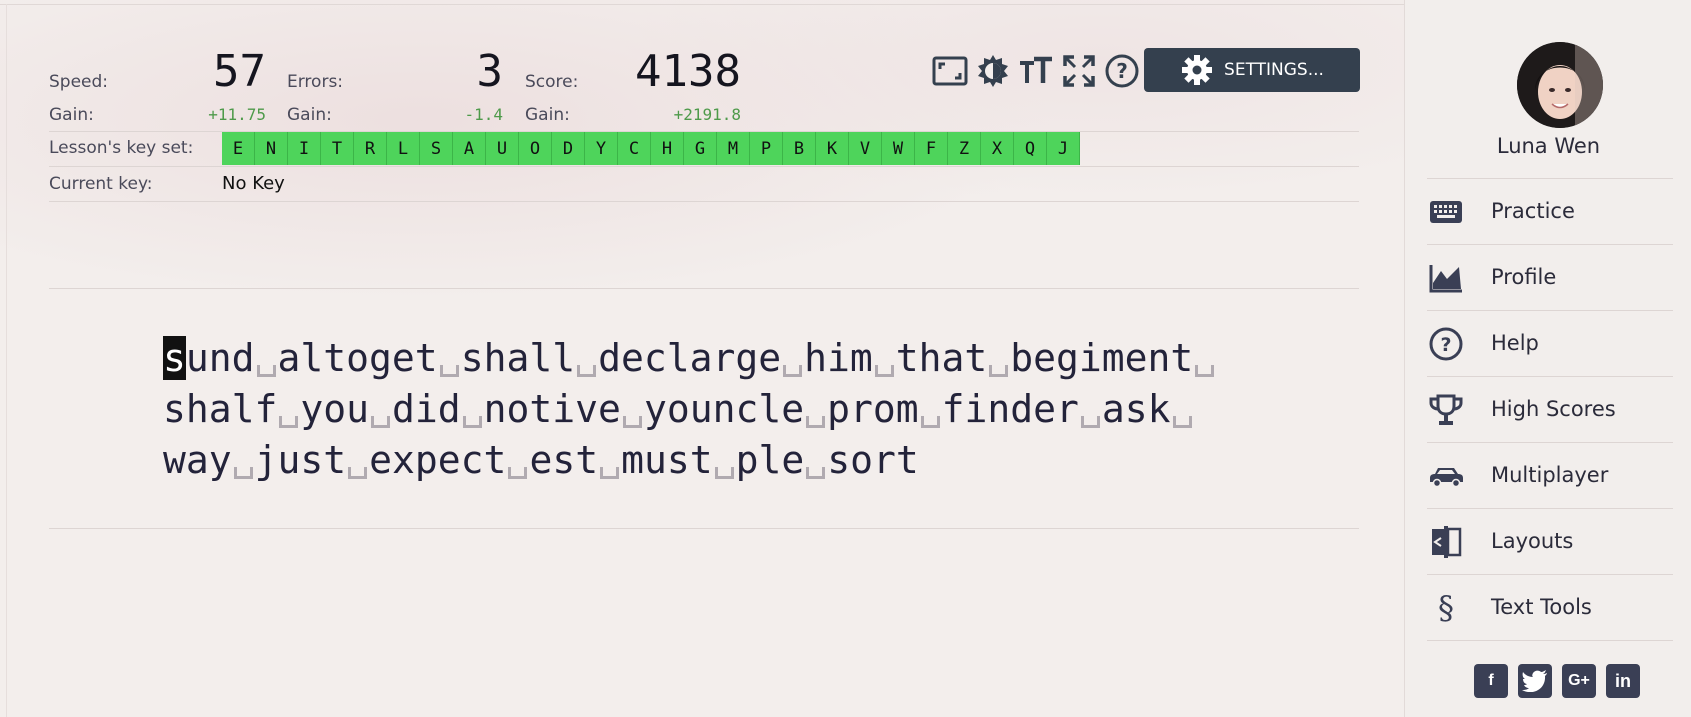 The width and height of the screenshot is (1691, 717). I want to click on section-icon: §, so click(1446, 608).